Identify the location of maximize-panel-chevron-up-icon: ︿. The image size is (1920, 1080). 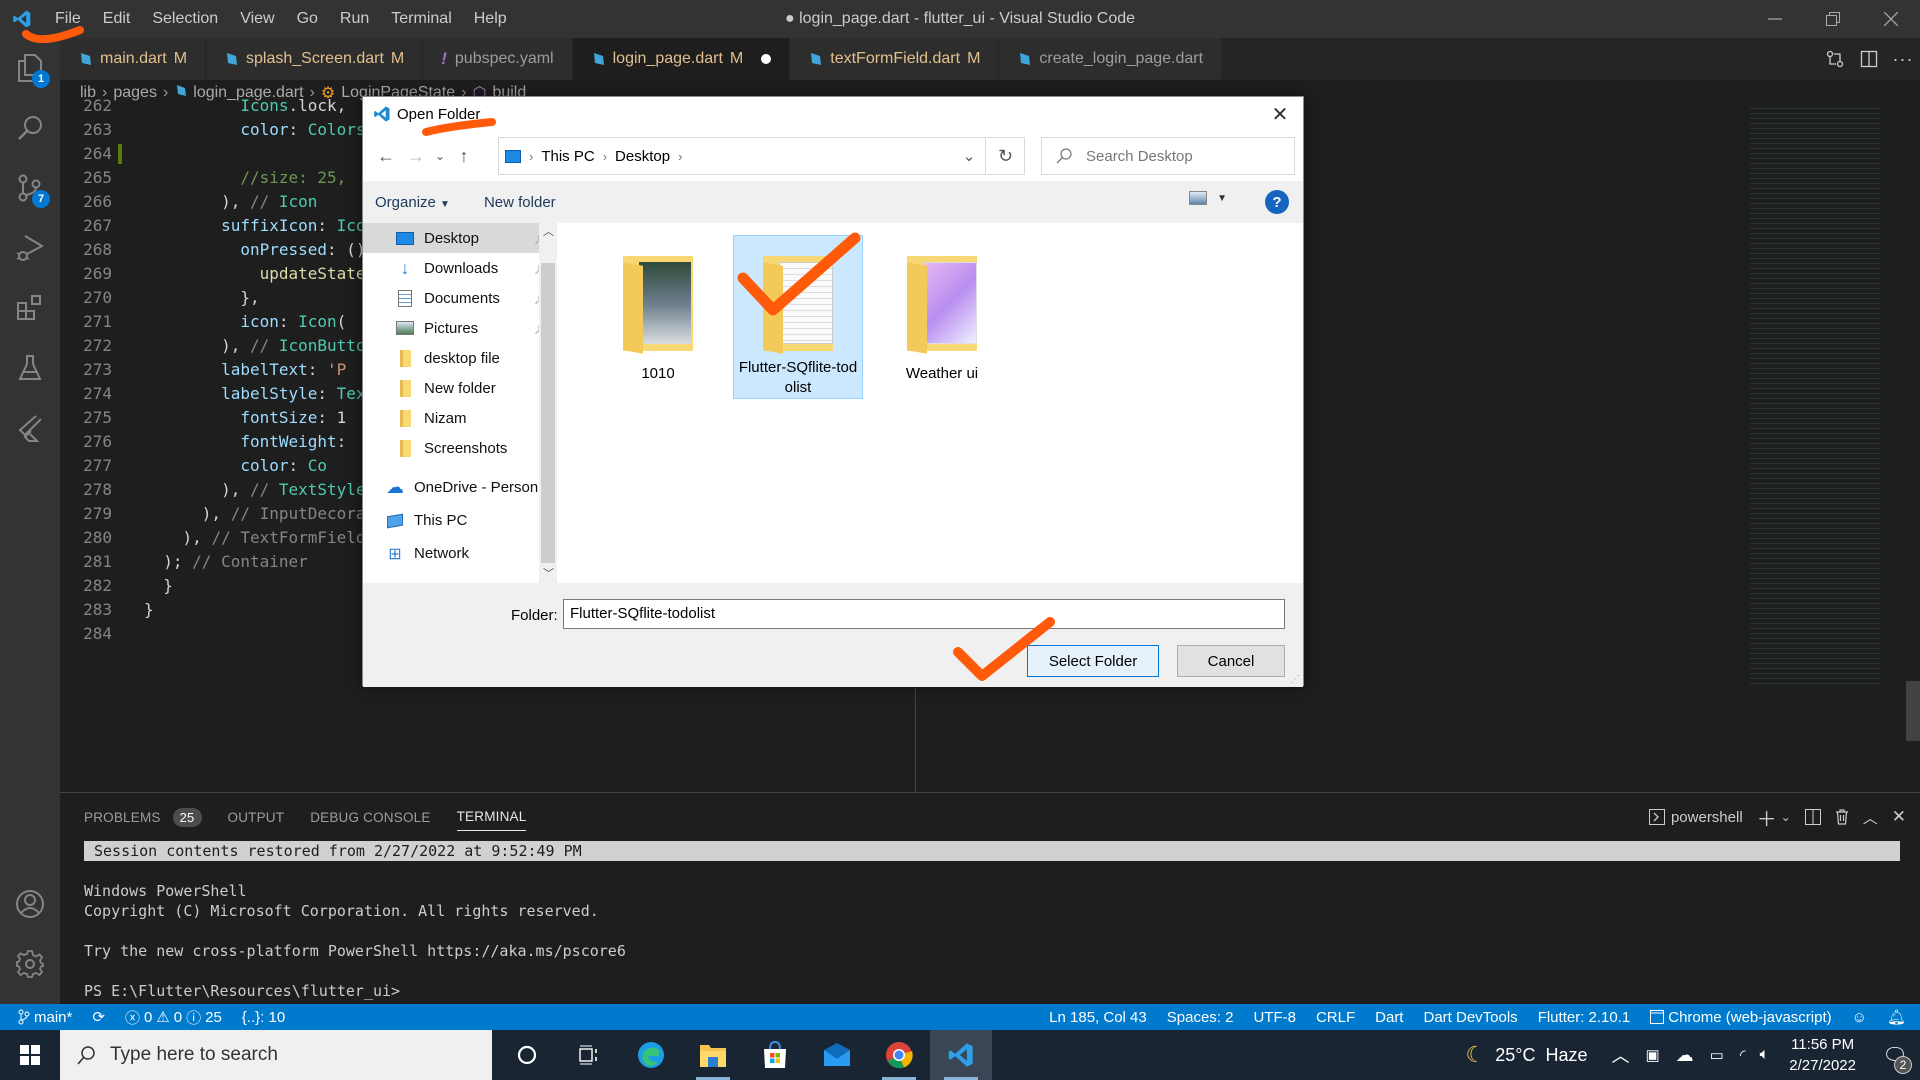
(1870, 817).